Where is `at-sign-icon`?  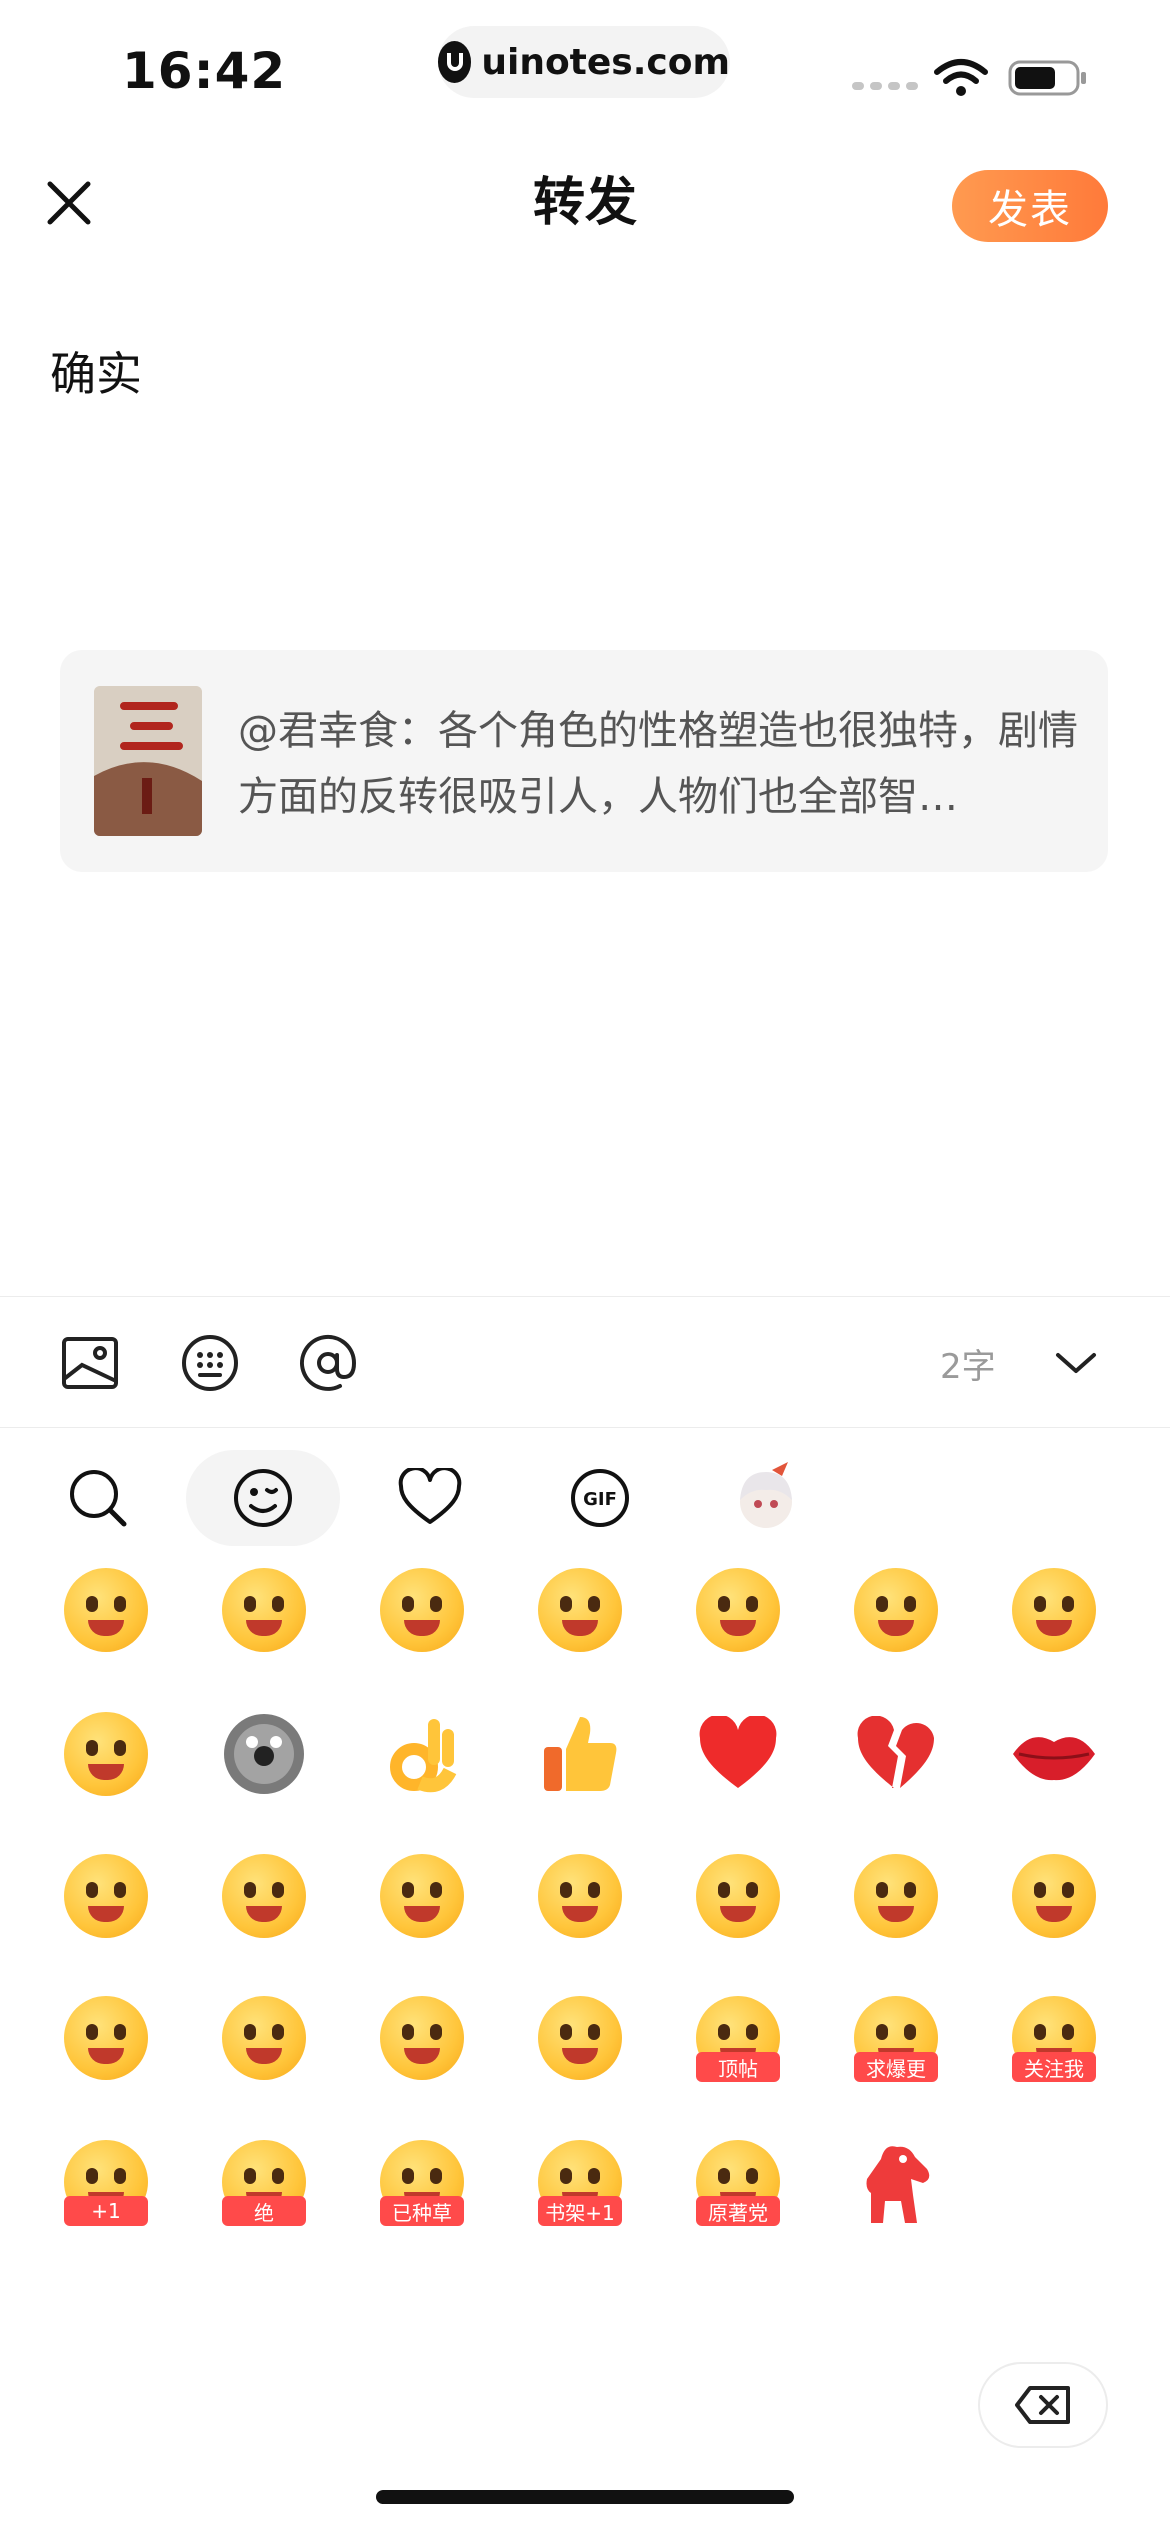 at-sign-icon is located at coordinates (328, 1362).